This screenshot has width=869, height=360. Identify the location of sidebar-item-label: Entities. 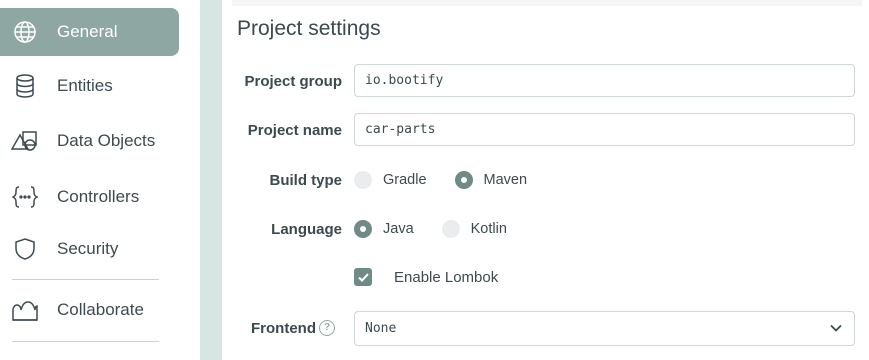
(85, 85).